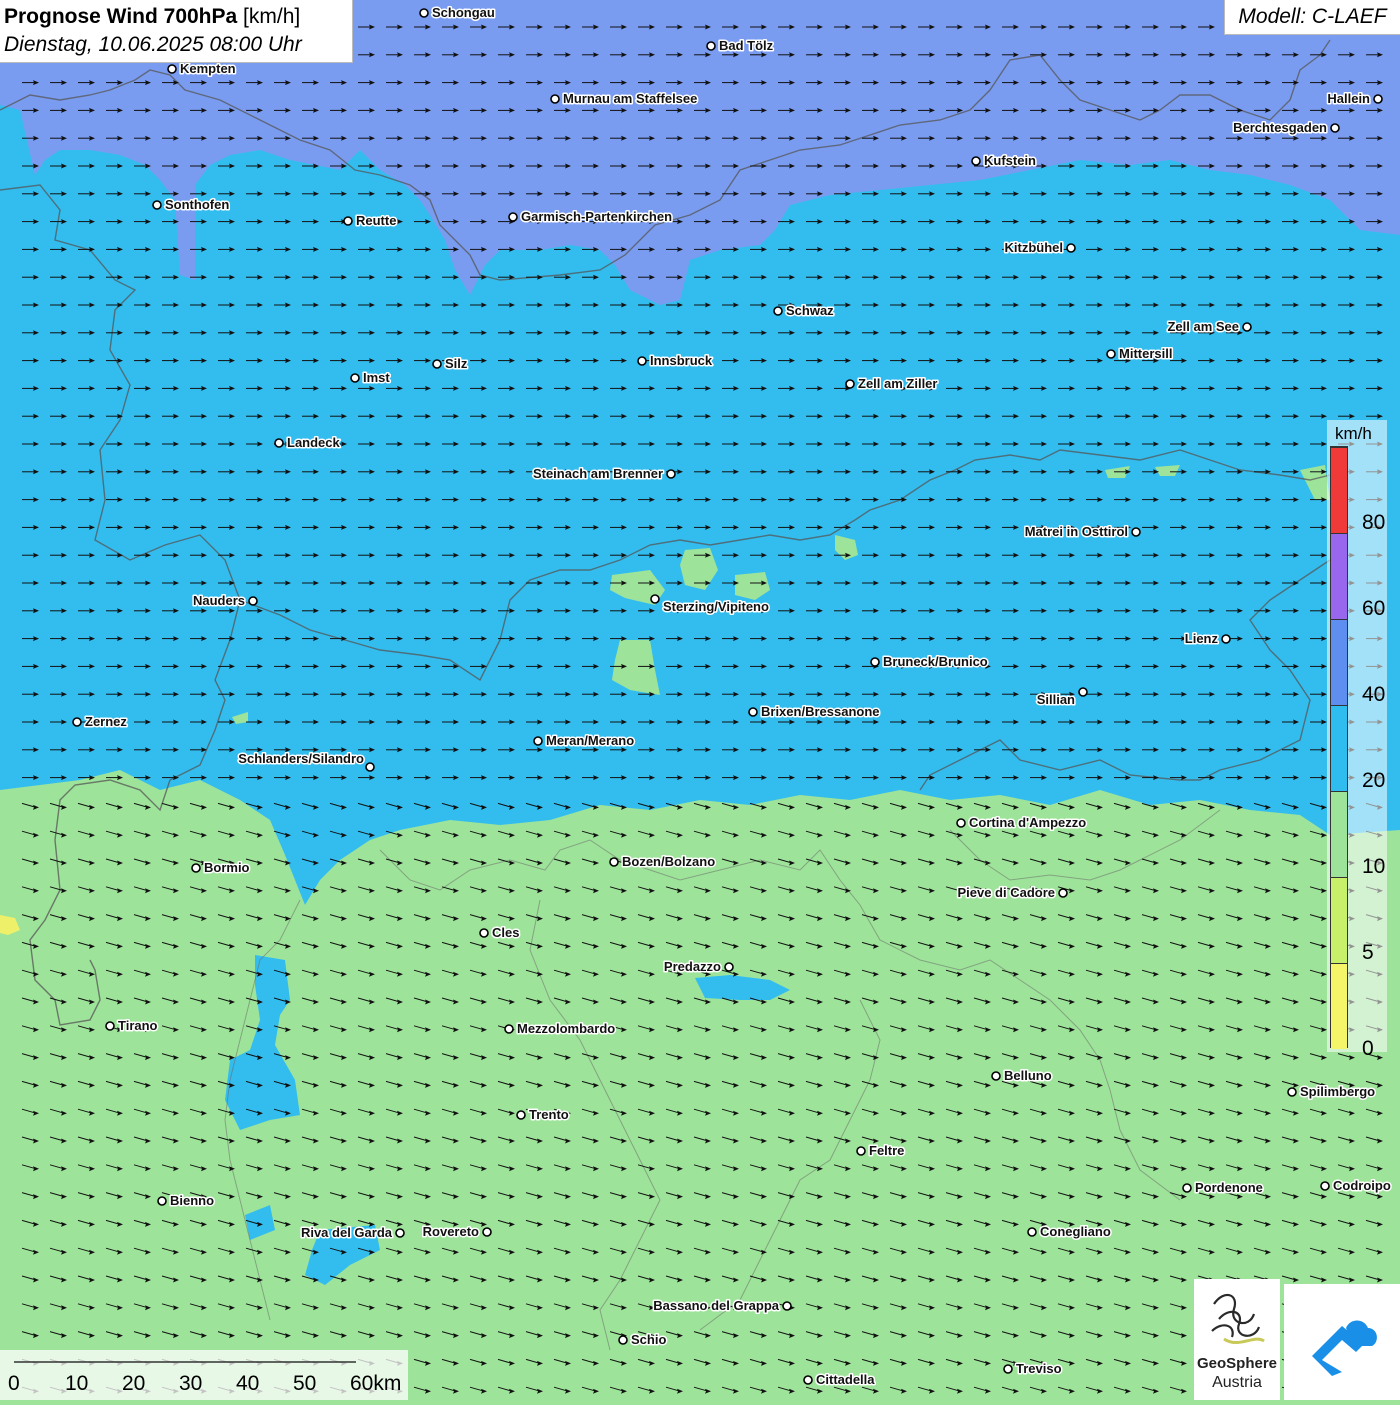 This screenshot has height=1405, width=1400. I want to click on city-marker: Pieve di Cadore, so click(1012, 892).